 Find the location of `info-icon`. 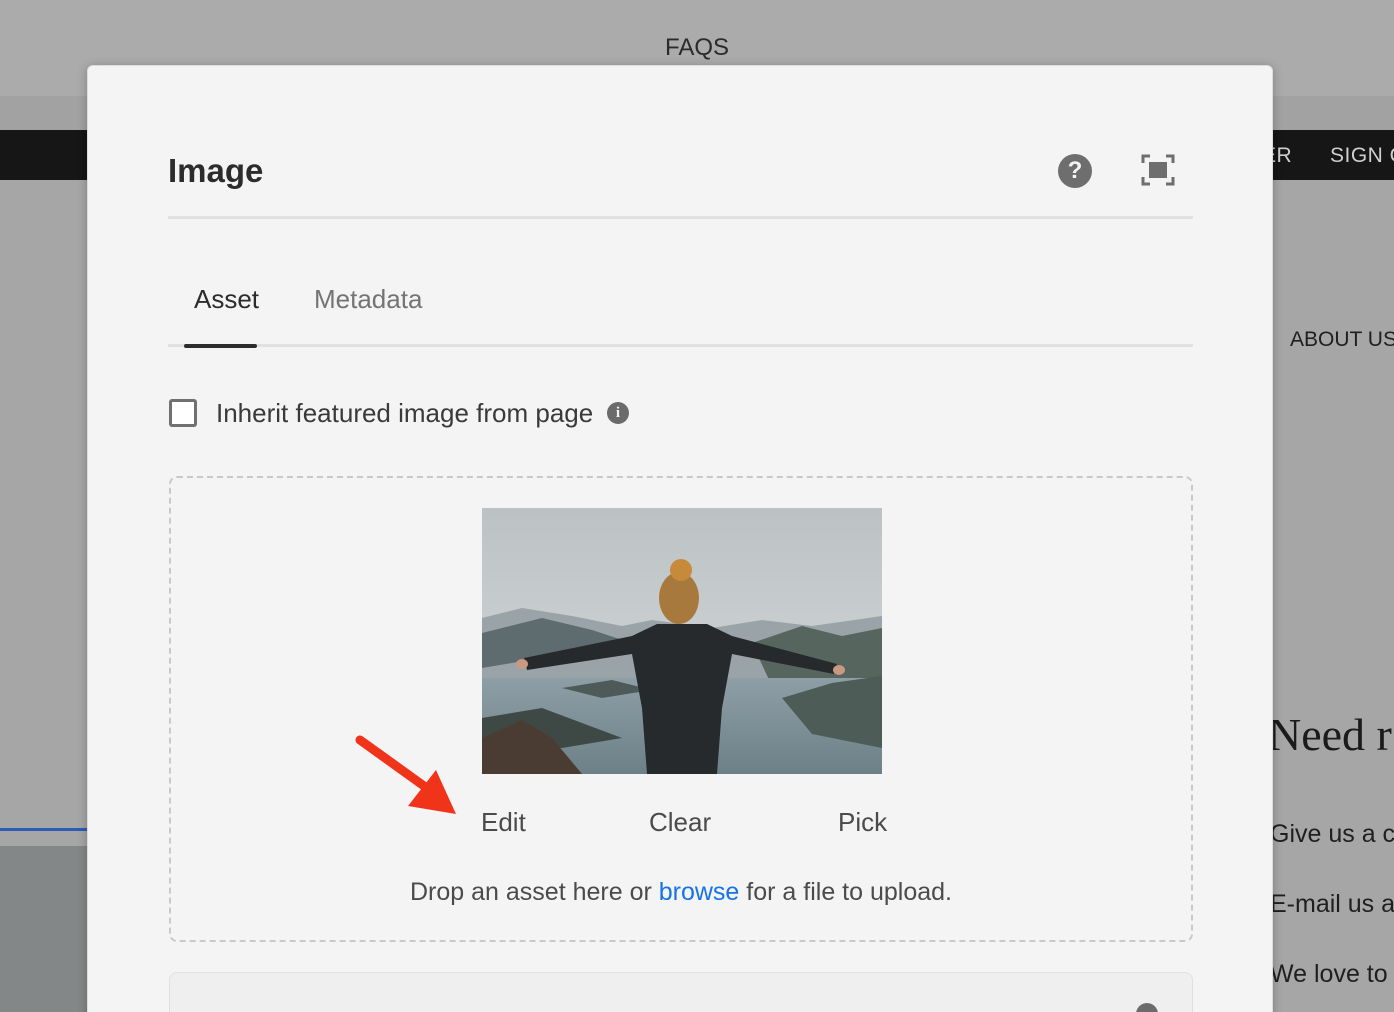

info-icon is located at coordinates (1147, 1007).